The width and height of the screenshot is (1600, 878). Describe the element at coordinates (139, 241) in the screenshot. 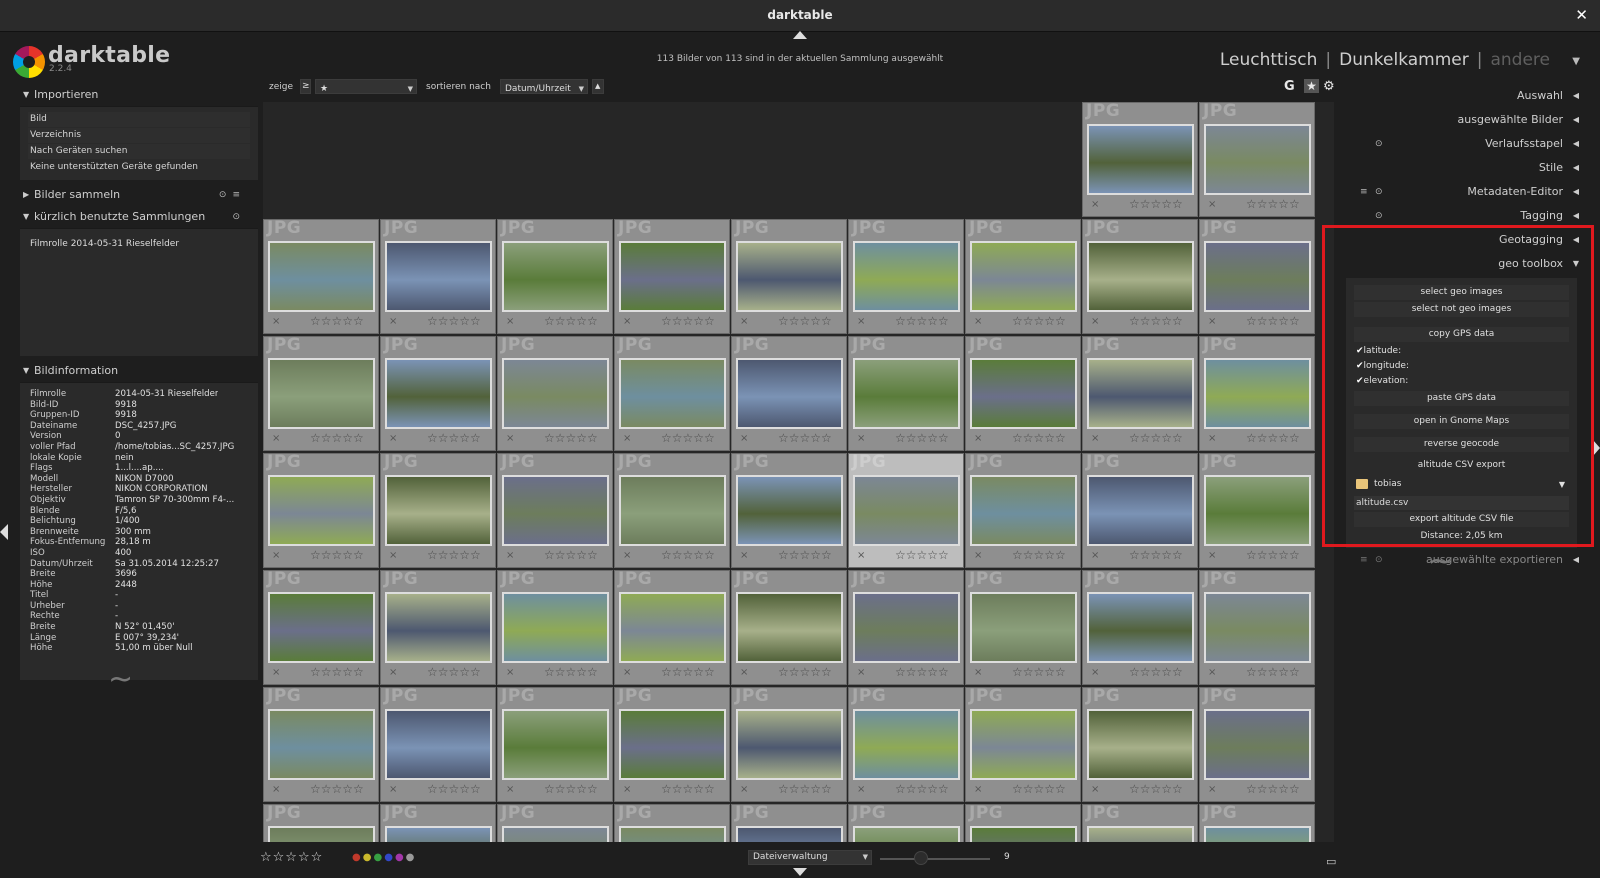

I see `recent-collection-item: Filmrolle 2014-05-31 Rieselfelder` at that location.